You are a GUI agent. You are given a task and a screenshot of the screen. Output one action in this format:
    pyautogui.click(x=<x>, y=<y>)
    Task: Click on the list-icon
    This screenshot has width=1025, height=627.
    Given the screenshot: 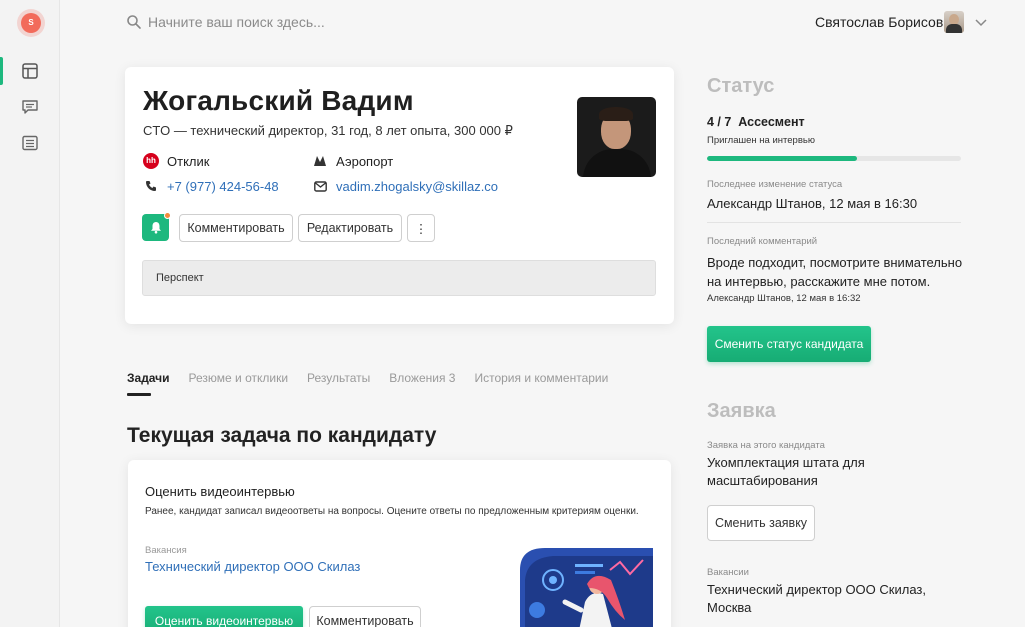 What is the action you would take?
    pyautogui.click(x=30, y=143)
    